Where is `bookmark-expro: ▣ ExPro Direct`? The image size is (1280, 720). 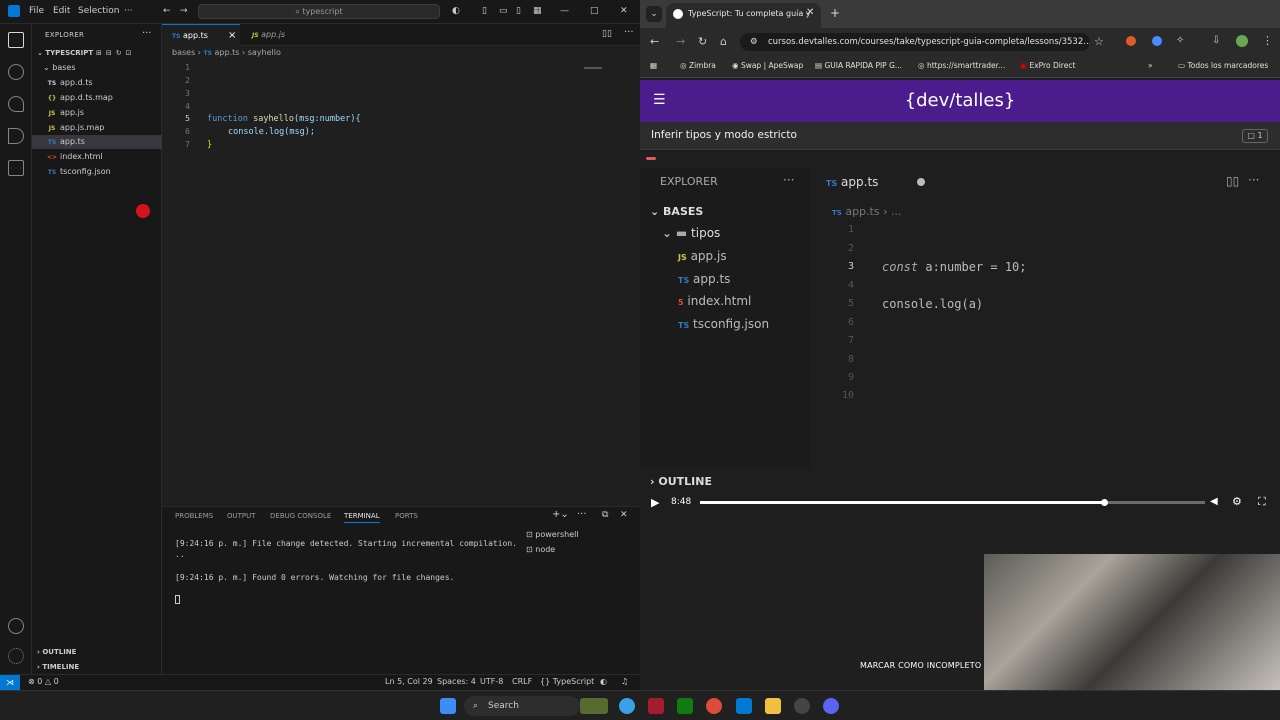 bookmark-expro: ▣ ExPro Direct is located at coordinates (1047, 65).